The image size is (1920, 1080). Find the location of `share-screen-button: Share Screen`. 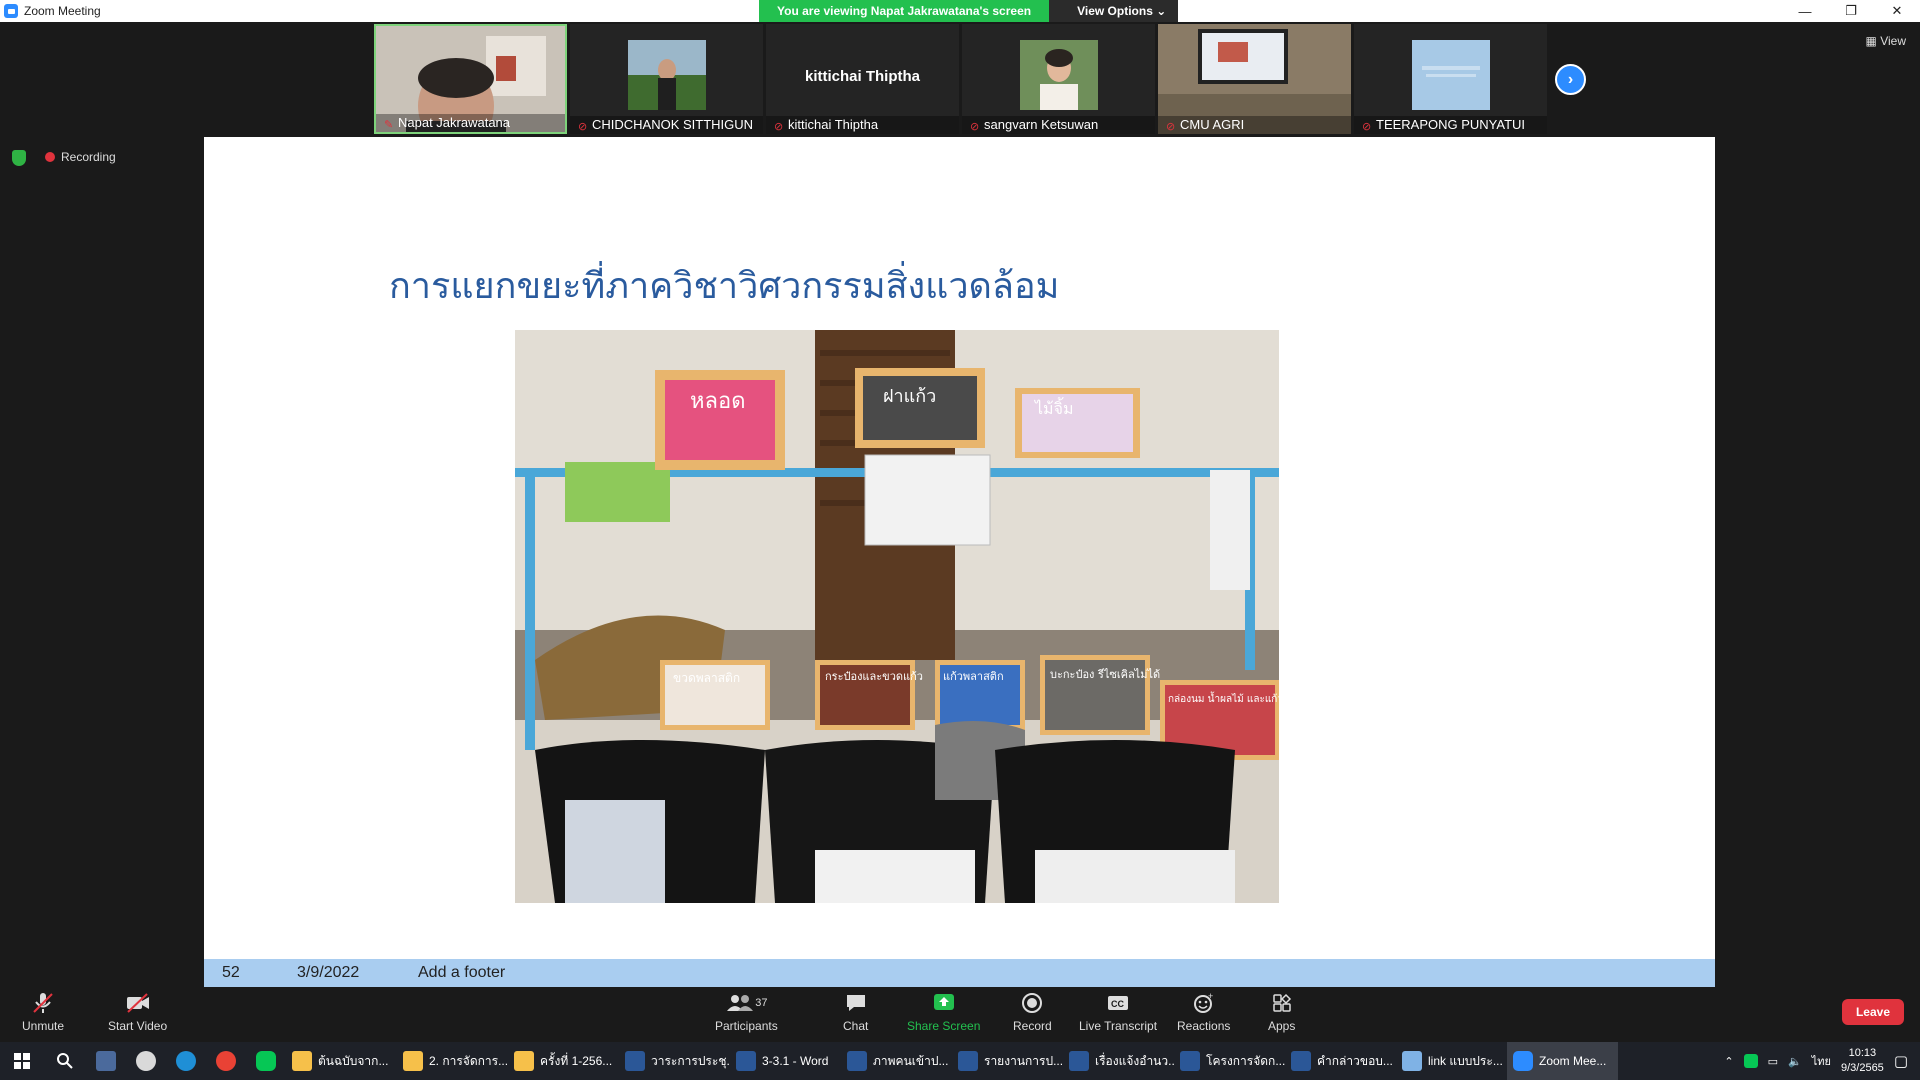

share-screen-button: Share Screen is located at coordinates (943, 1012).